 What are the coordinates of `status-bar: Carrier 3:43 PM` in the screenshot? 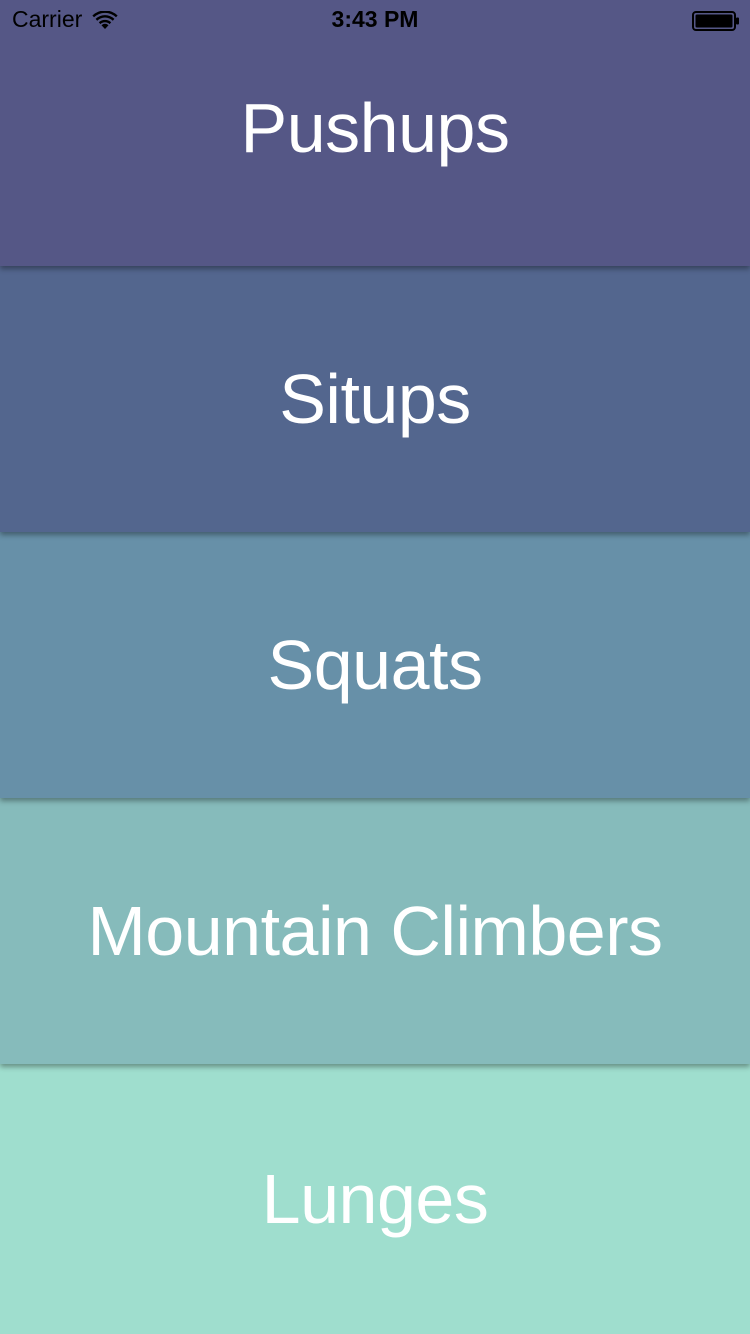 It's located at (375, 20).